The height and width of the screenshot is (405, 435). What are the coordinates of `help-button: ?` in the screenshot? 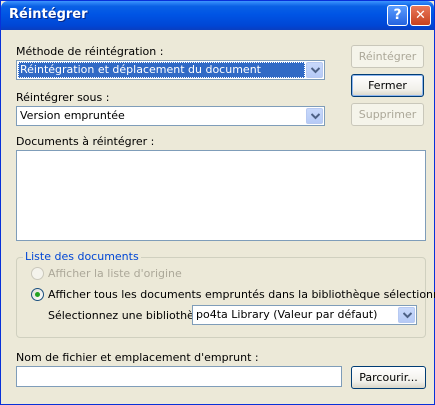 It's located at (397, 15).